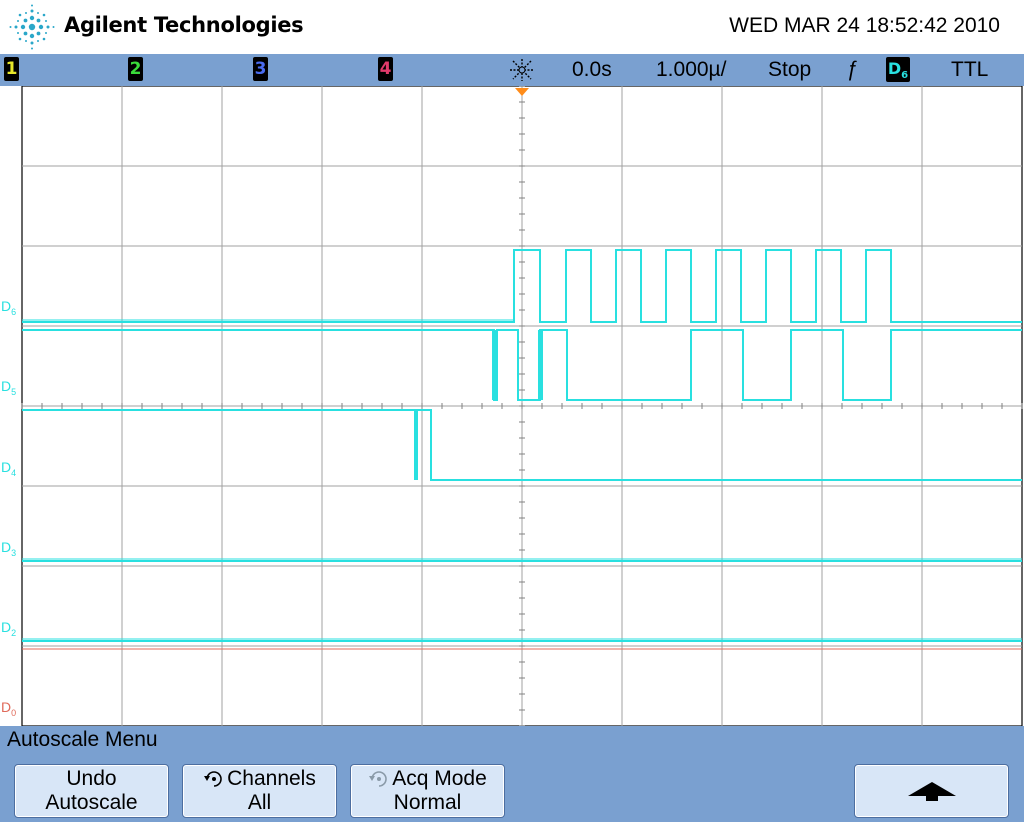 The width and height of the screenshot is (1024, 822). I want to click on channel-2-indicator: 2, so click(135, 69).